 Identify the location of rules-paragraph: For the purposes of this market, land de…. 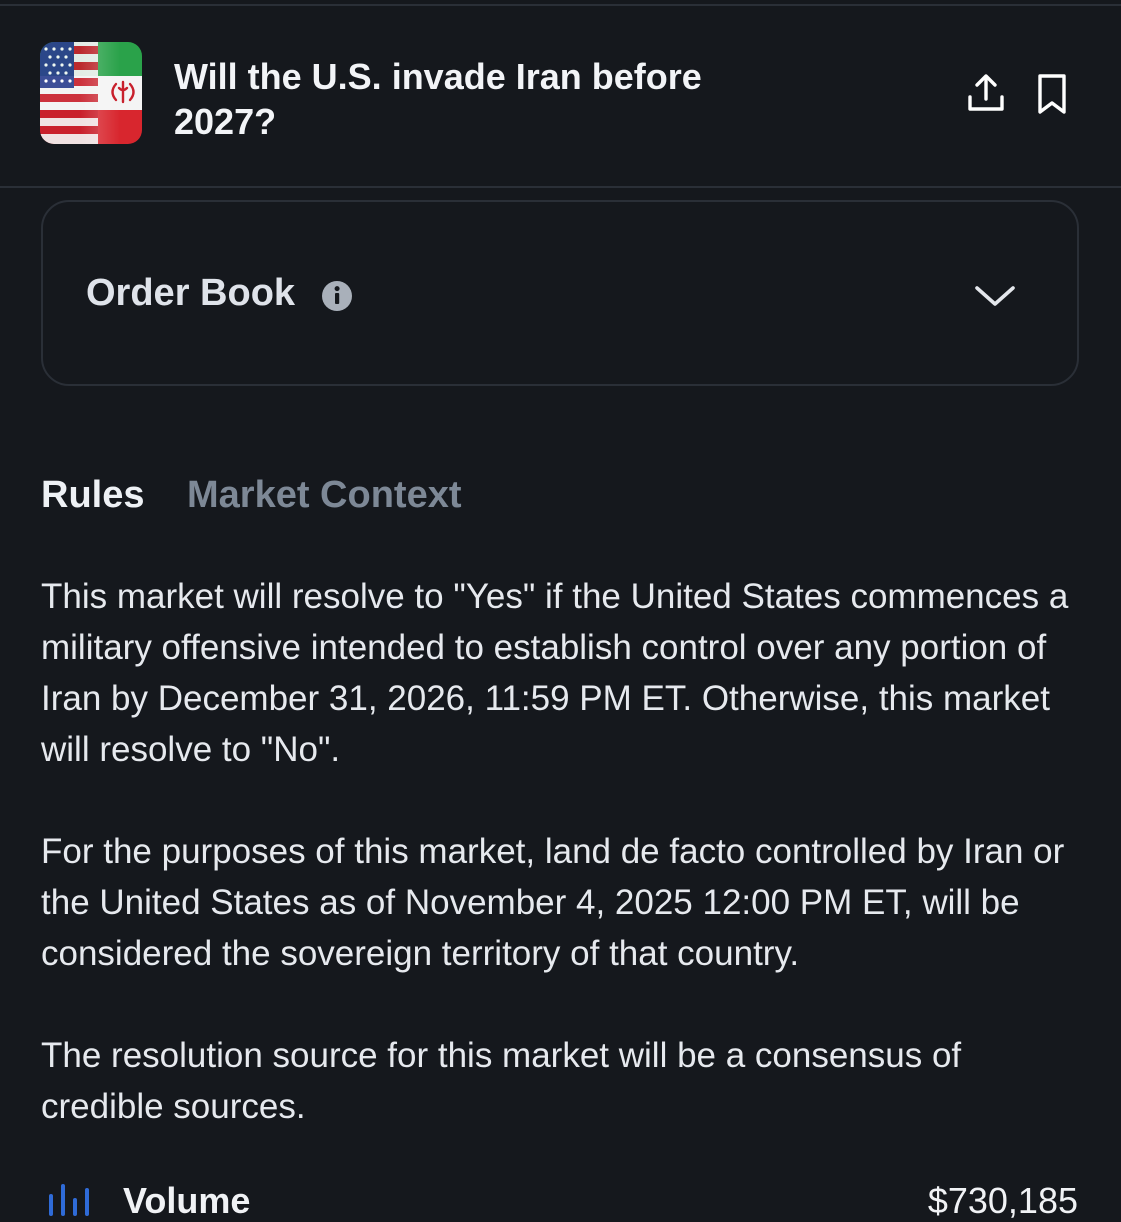
(553, 902).